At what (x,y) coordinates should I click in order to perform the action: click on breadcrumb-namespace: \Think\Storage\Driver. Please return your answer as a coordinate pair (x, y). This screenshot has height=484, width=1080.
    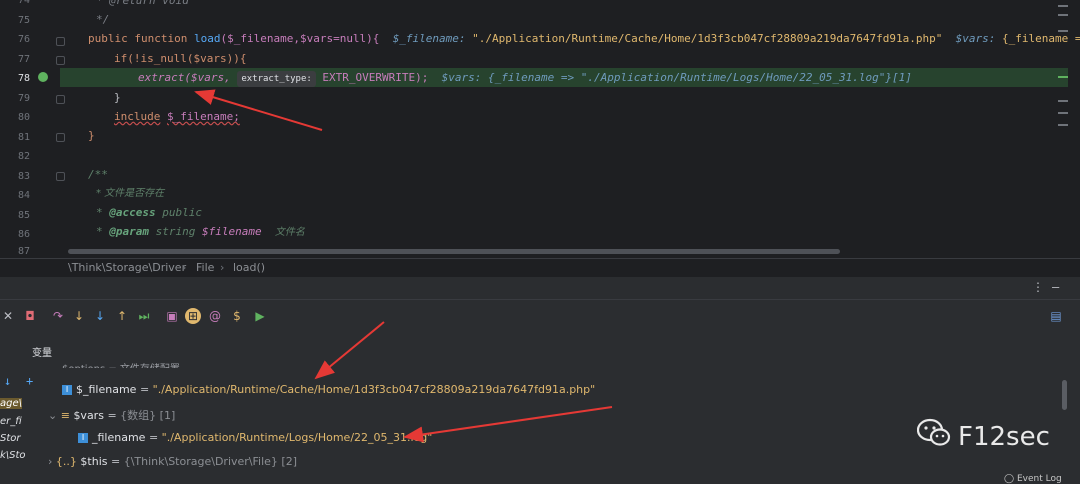
    Looking at the image, I should click on (127, 267).